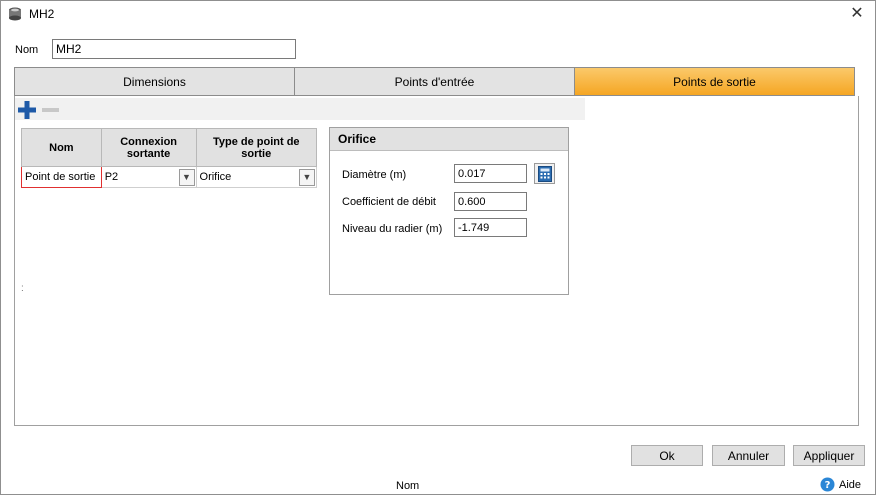 The image size is (876, 495). I want to click on calculator-button, so click(544, 173).